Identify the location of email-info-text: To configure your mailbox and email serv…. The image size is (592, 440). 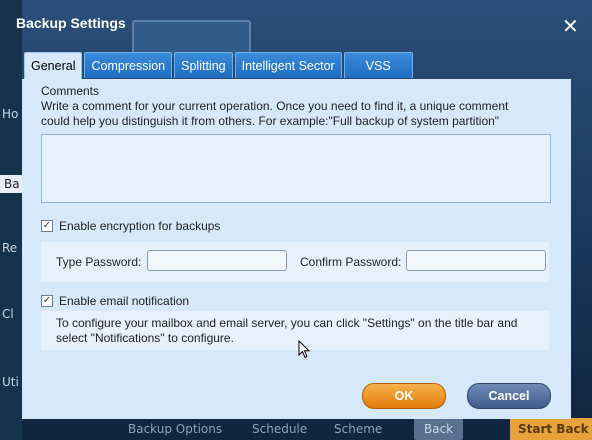
(287, 323).